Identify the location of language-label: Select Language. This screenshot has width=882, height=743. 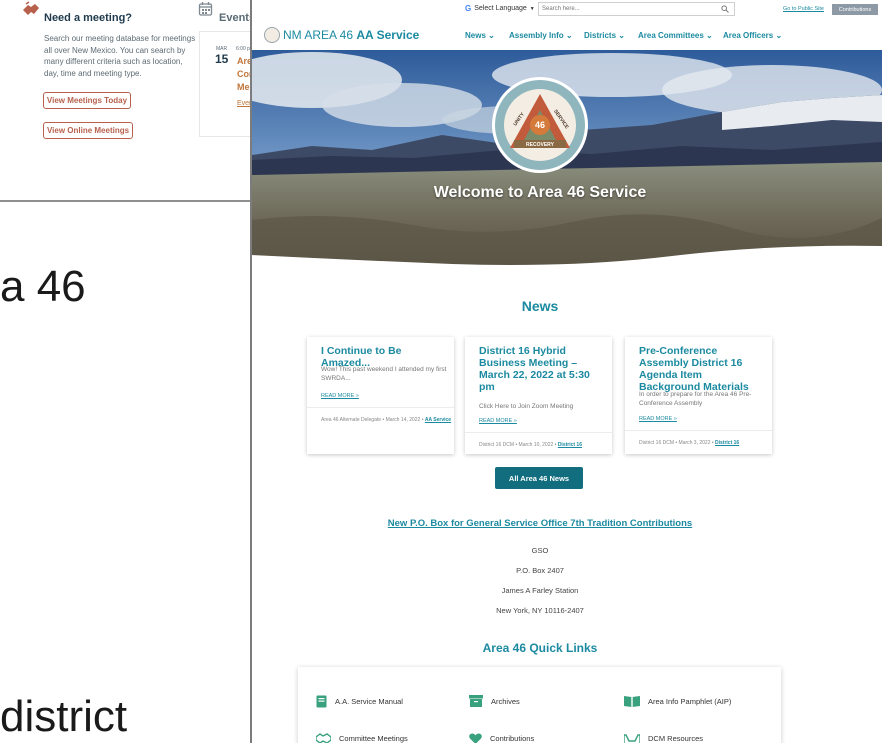
(500, 8).